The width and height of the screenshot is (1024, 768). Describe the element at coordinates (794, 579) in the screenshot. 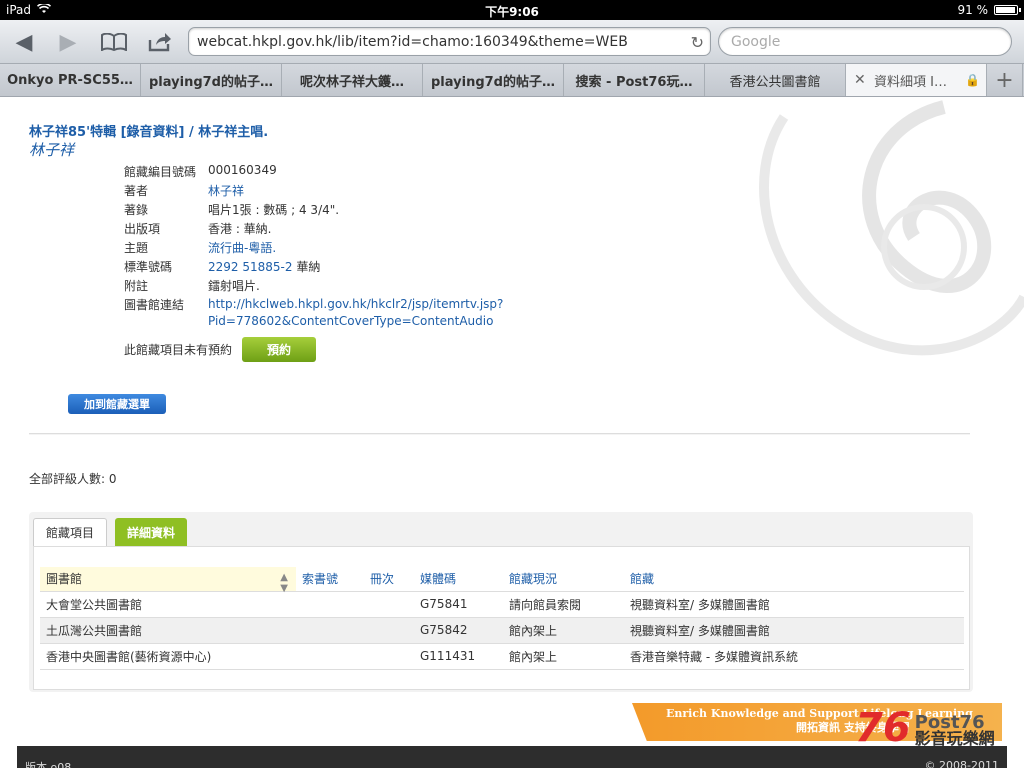

I see `column-header: 館藏` at that location.